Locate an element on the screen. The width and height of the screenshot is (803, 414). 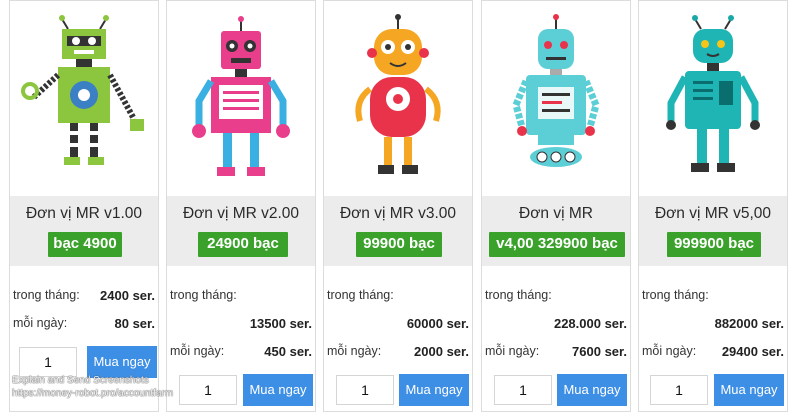
price-badge: bạc 4900 is located at coordinates (85, 244).